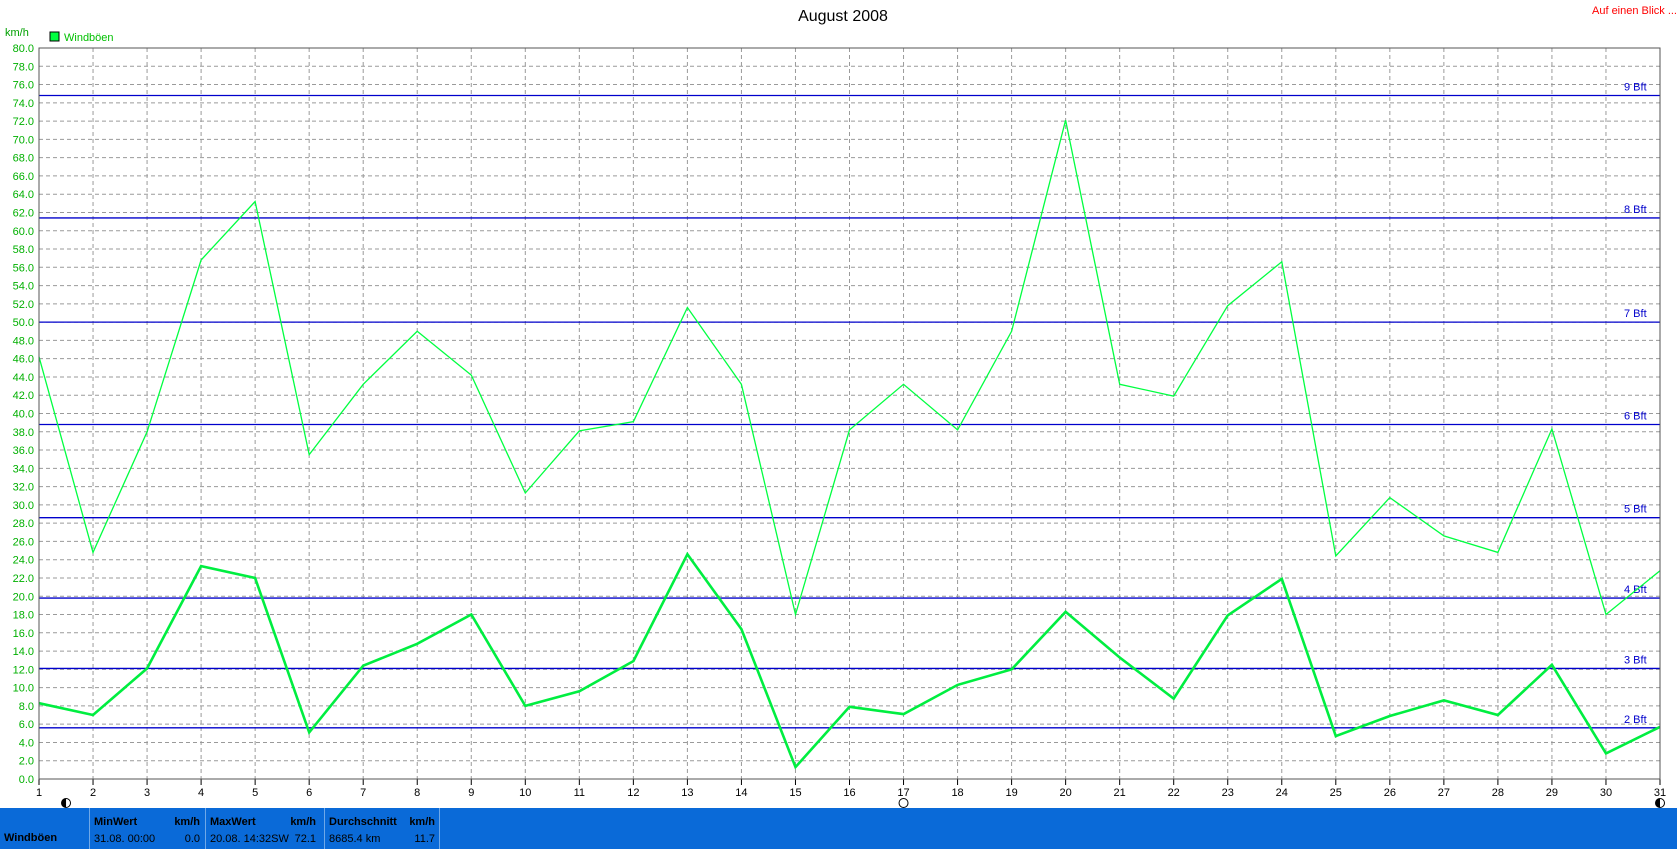 The image size is (1677, 849). I want to click on min-value-unit: km/h, so click(187, 822).